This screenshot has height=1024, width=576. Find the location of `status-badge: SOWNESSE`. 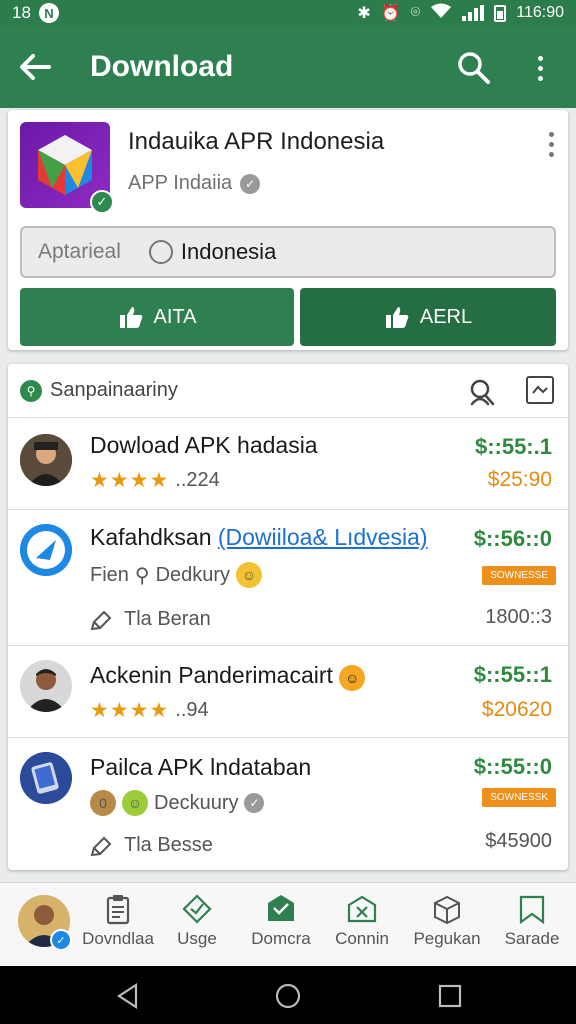

status-badge: SOWNESSE is located at coordinates (519, 575).